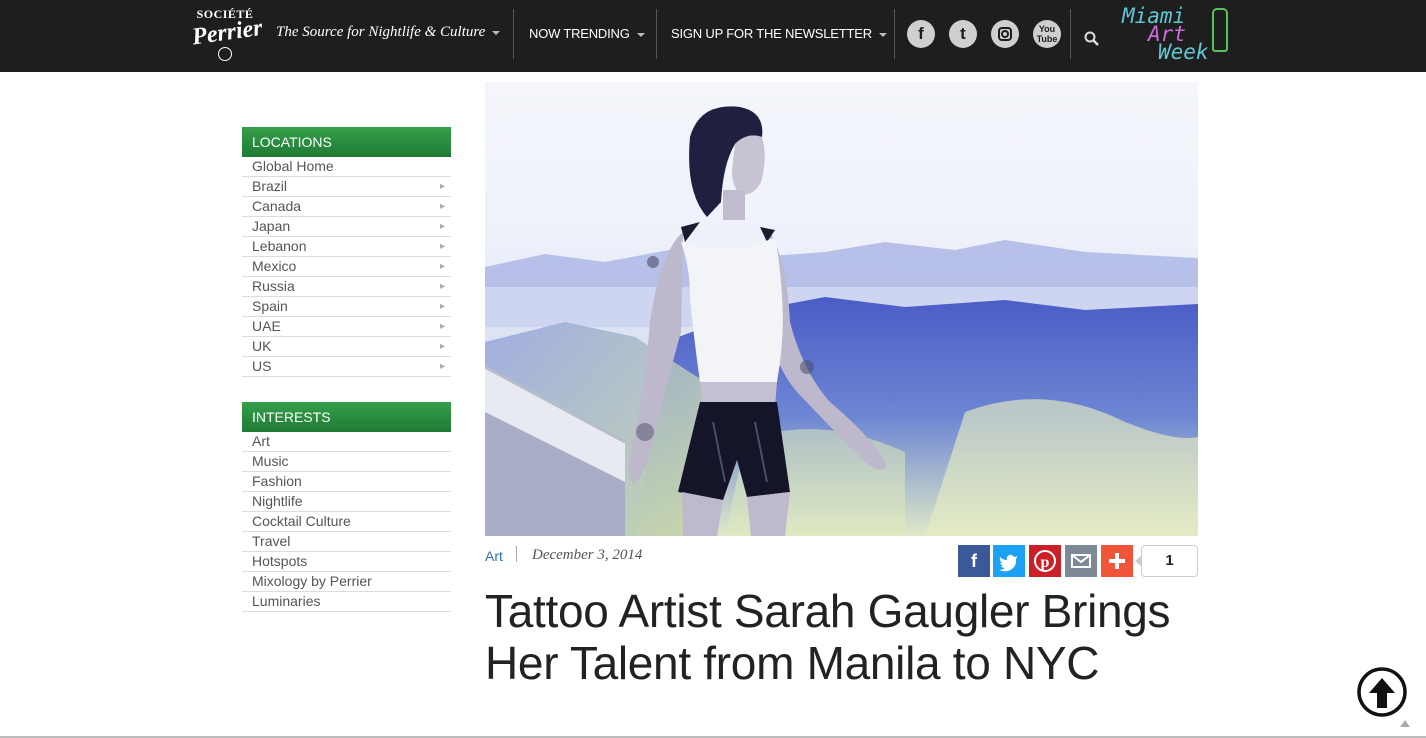 The height and width of the screenshot is (738, 1426). Describe the element at coordinates (277, 501) in the screenshot. I see `interest-label: Nightlife` at that location.